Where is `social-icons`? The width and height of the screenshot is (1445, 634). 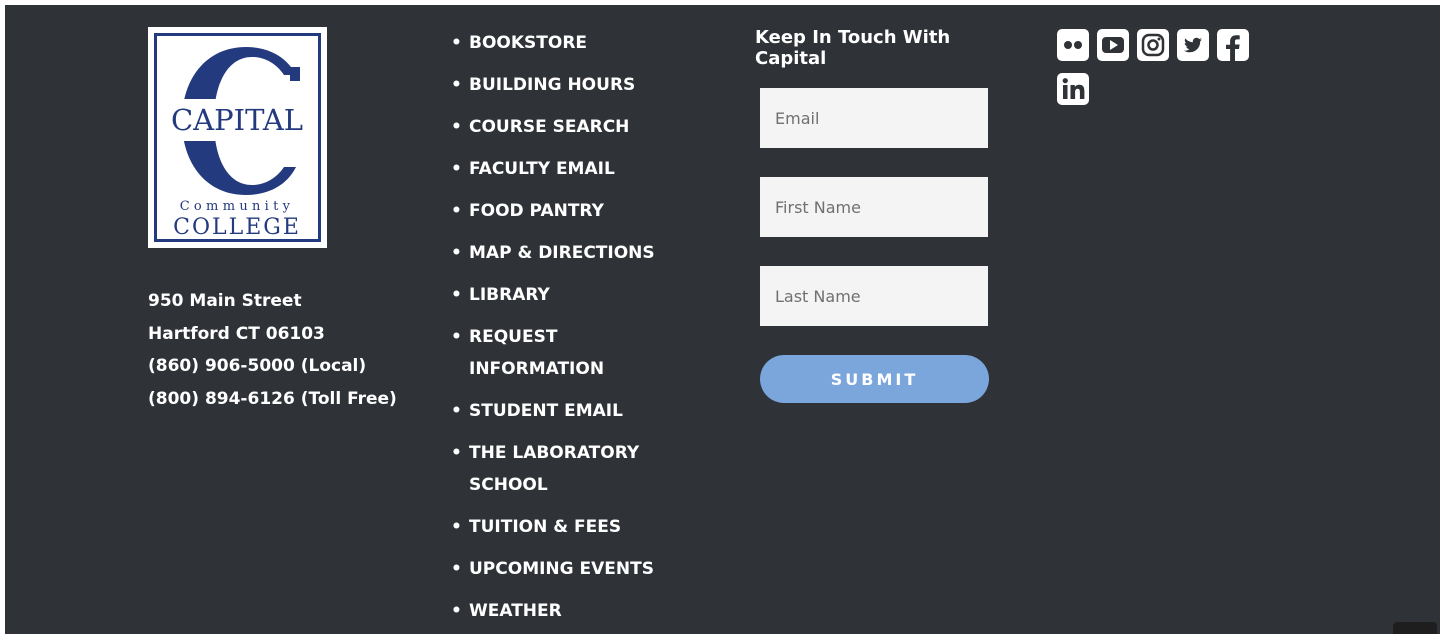 social-icons is located at coordinates (1157, 73).